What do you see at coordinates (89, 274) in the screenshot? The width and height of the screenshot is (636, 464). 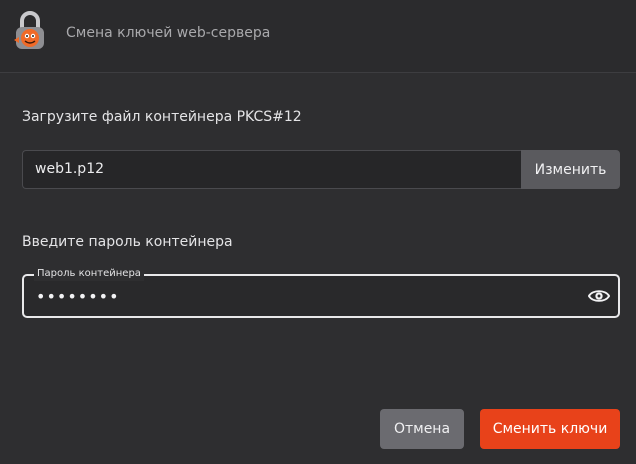 I see `password-field-legend: Пароль контейнера` at bounding box center [89, 274].